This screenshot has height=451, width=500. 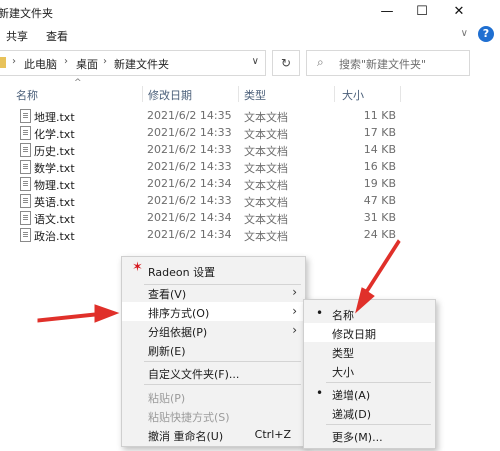 What do you see at coordinates (369, 412) in the screenshot?
I see `sort-option-descending: 递减(D)` at bounding box center [369, 412].